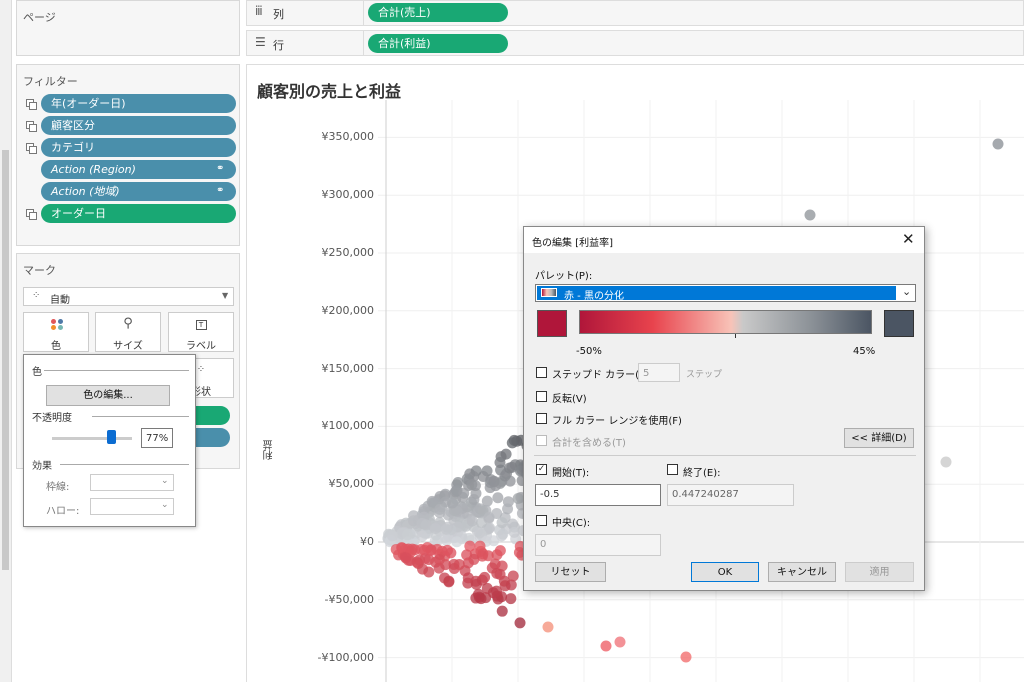 The image size is (1024, 682). I want to click on start-input: -0.5, so click(598, 495).